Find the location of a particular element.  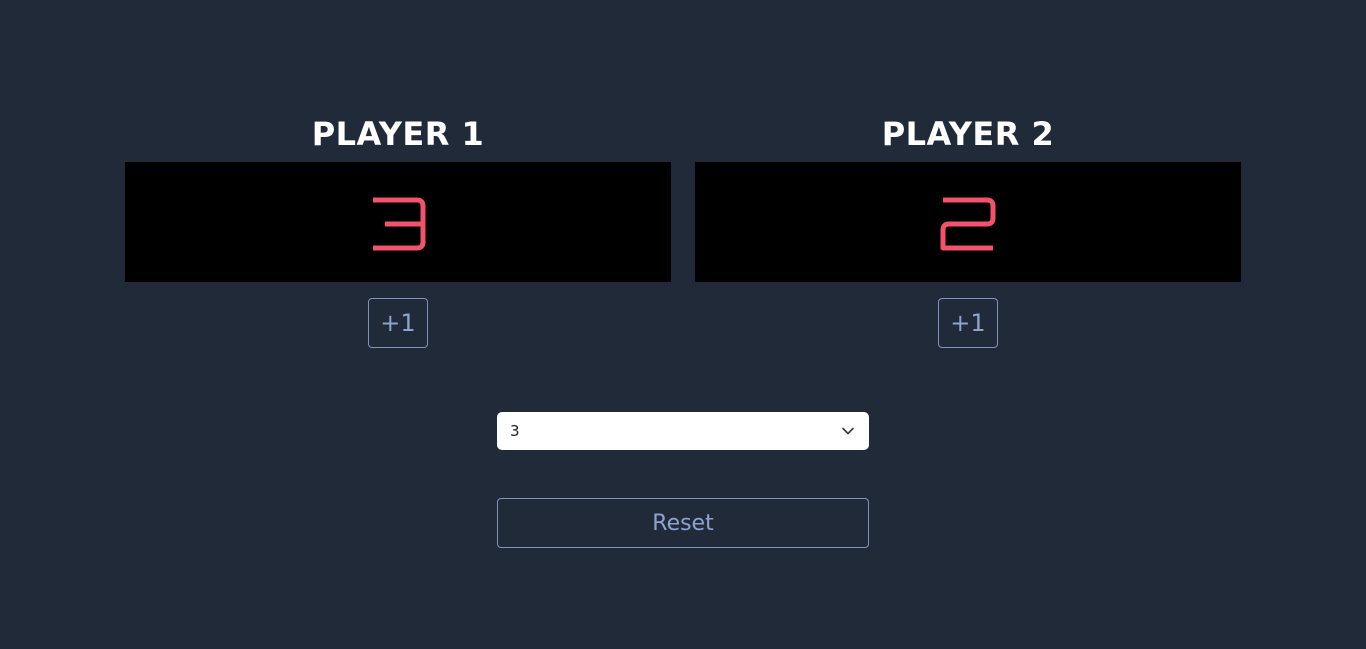

player-2-score-display is located at coordinates (968, 222).